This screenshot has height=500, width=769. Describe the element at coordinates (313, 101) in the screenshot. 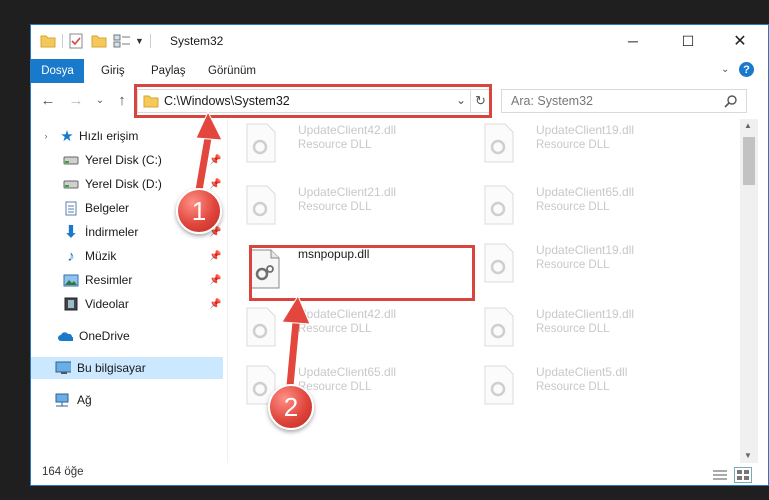

I see `address-highlight-box` at that location.